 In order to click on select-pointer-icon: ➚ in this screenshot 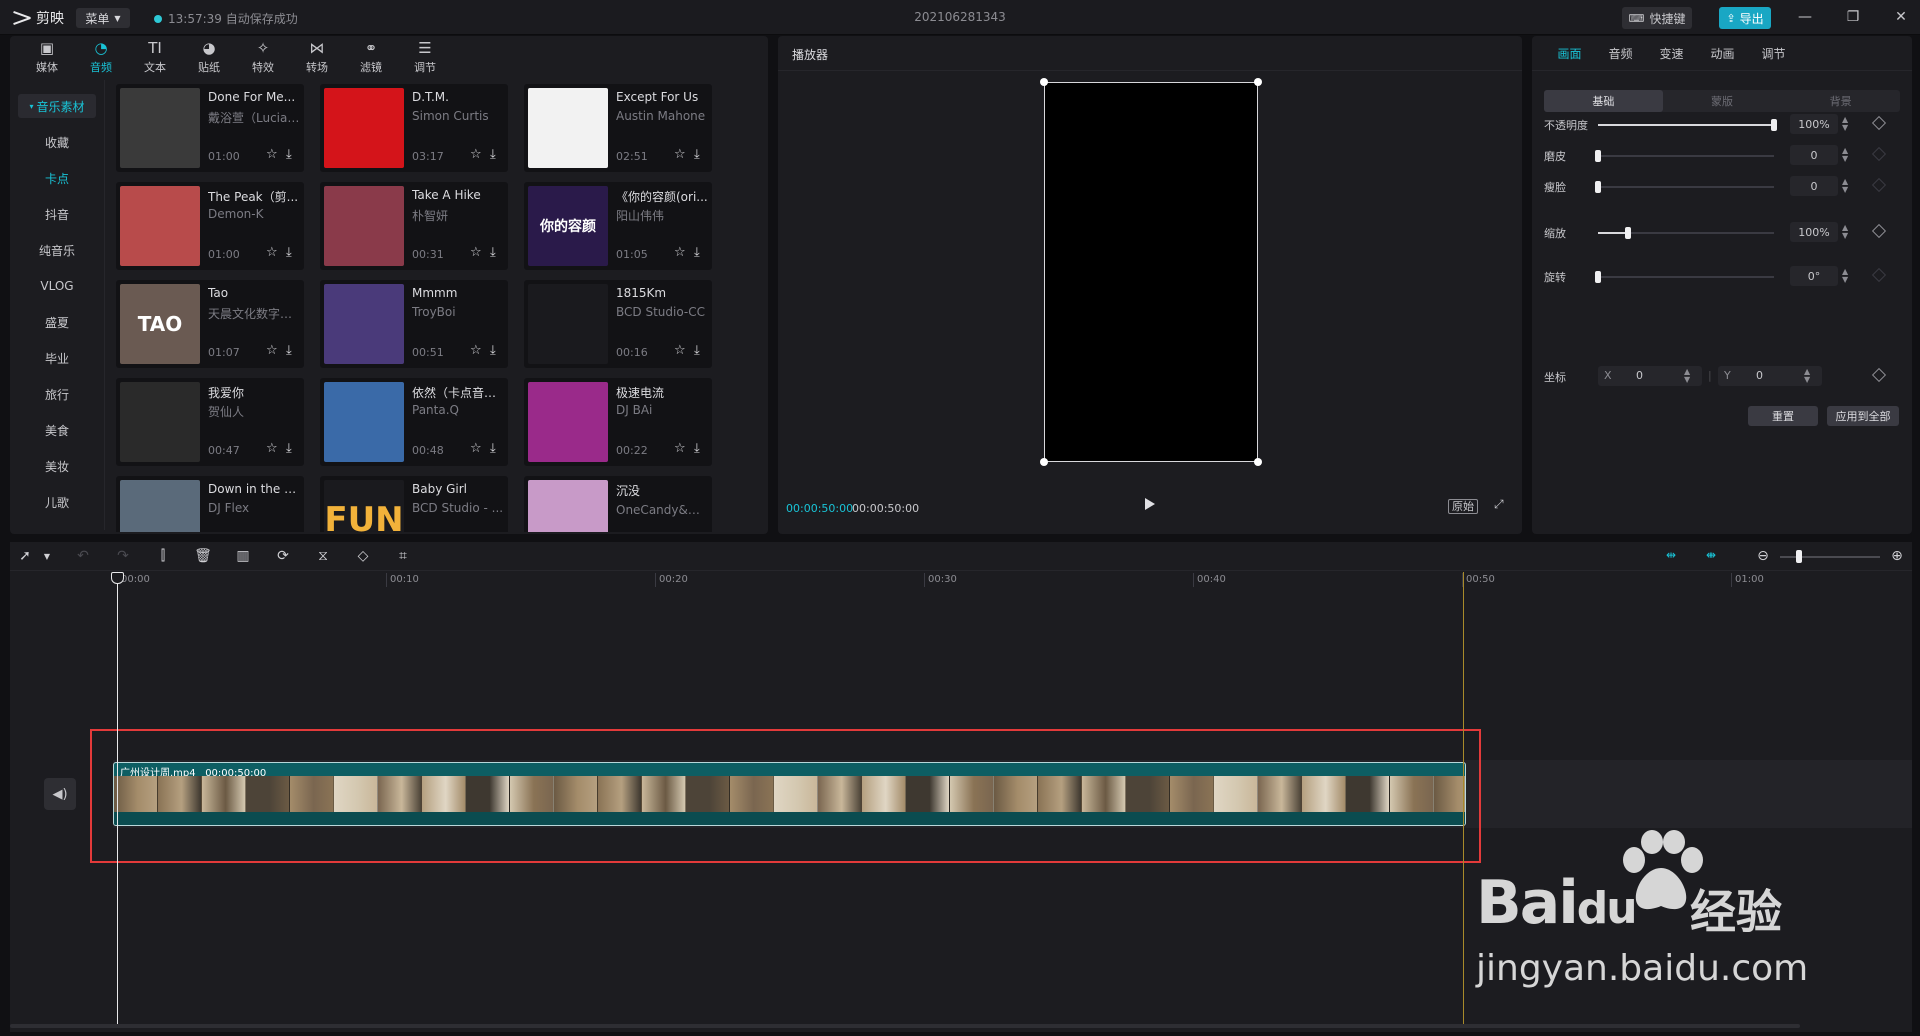, I will do `click(25, 556)`.